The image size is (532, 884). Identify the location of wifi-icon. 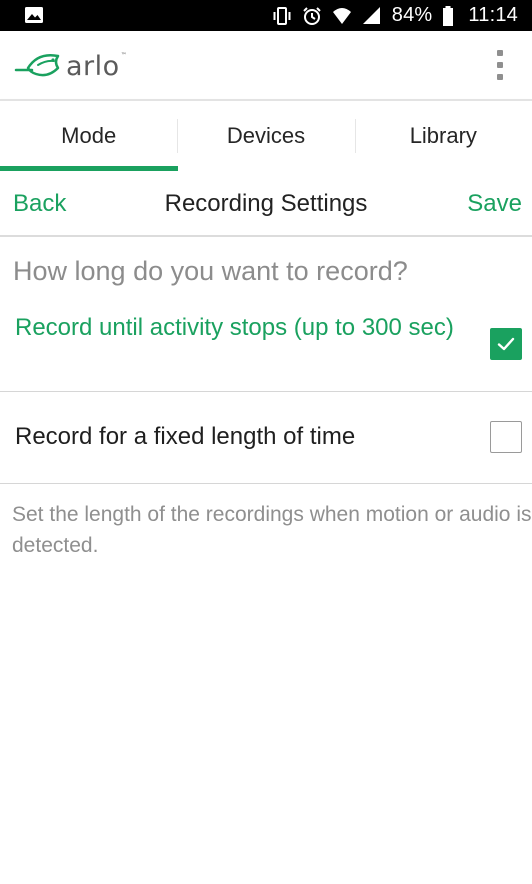
(341, 15).